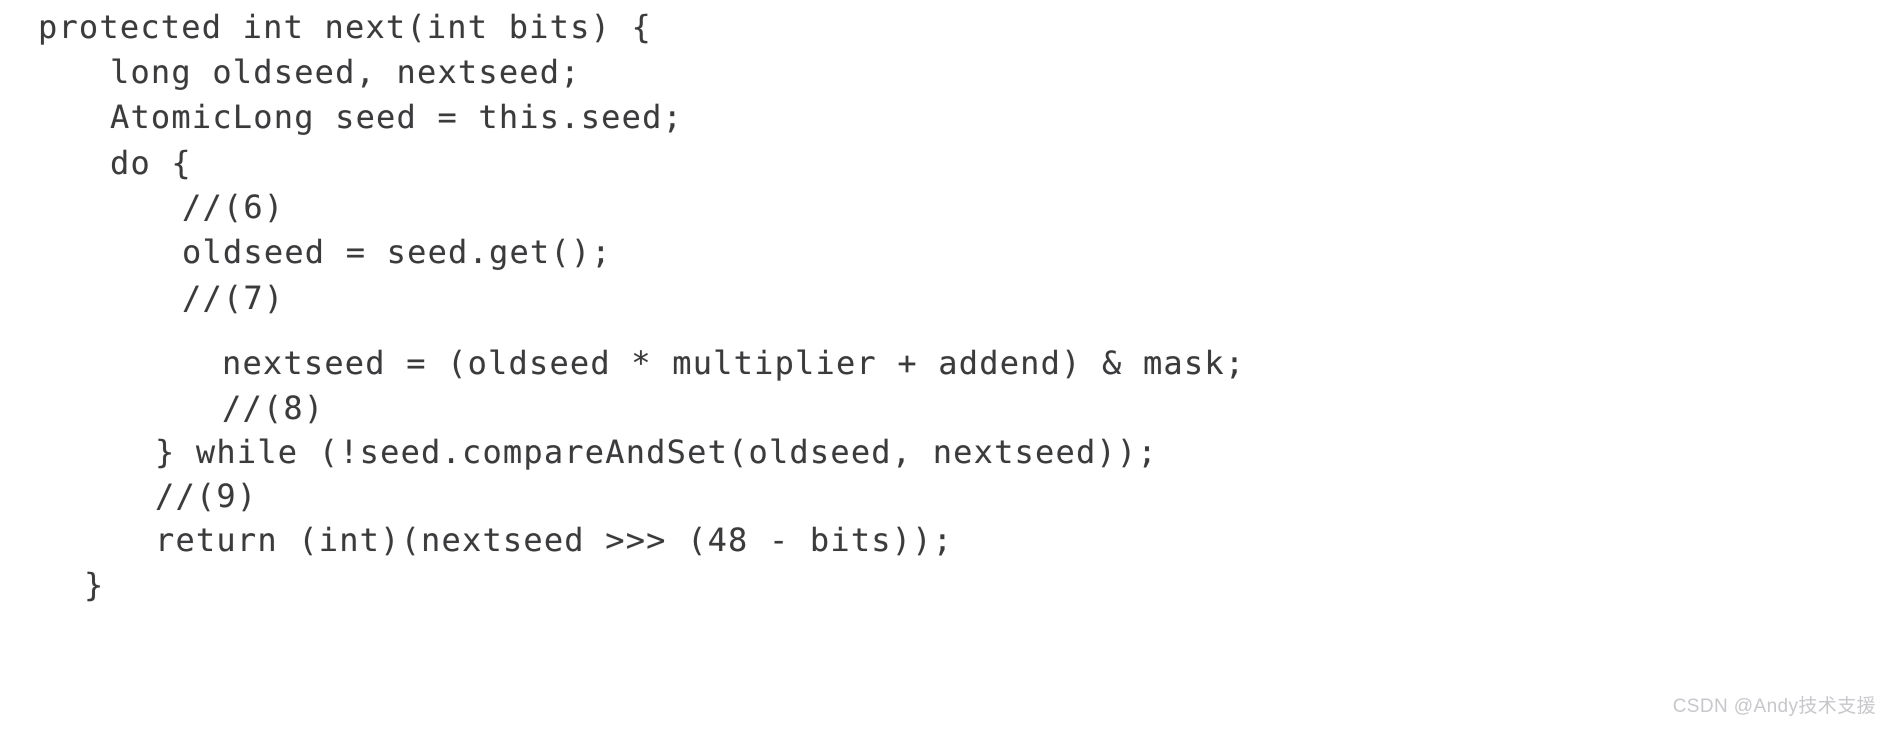 The height and width of the screenshot is (732, 1894). Describe the element at coordinates (94, 585) in the screenshot. I see `code-line: }` at that location.